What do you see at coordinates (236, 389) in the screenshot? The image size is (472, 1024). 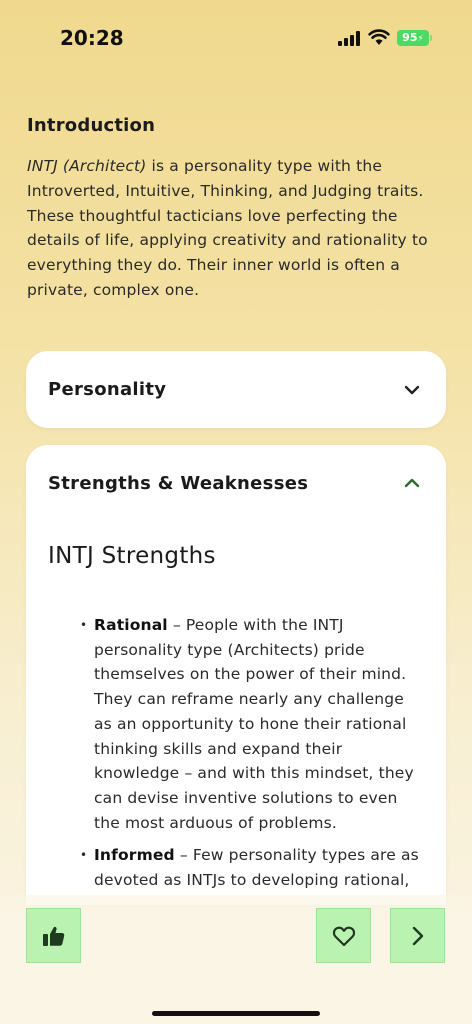 I see `personality-accordion: Personality` at bounding box center [236, 389].